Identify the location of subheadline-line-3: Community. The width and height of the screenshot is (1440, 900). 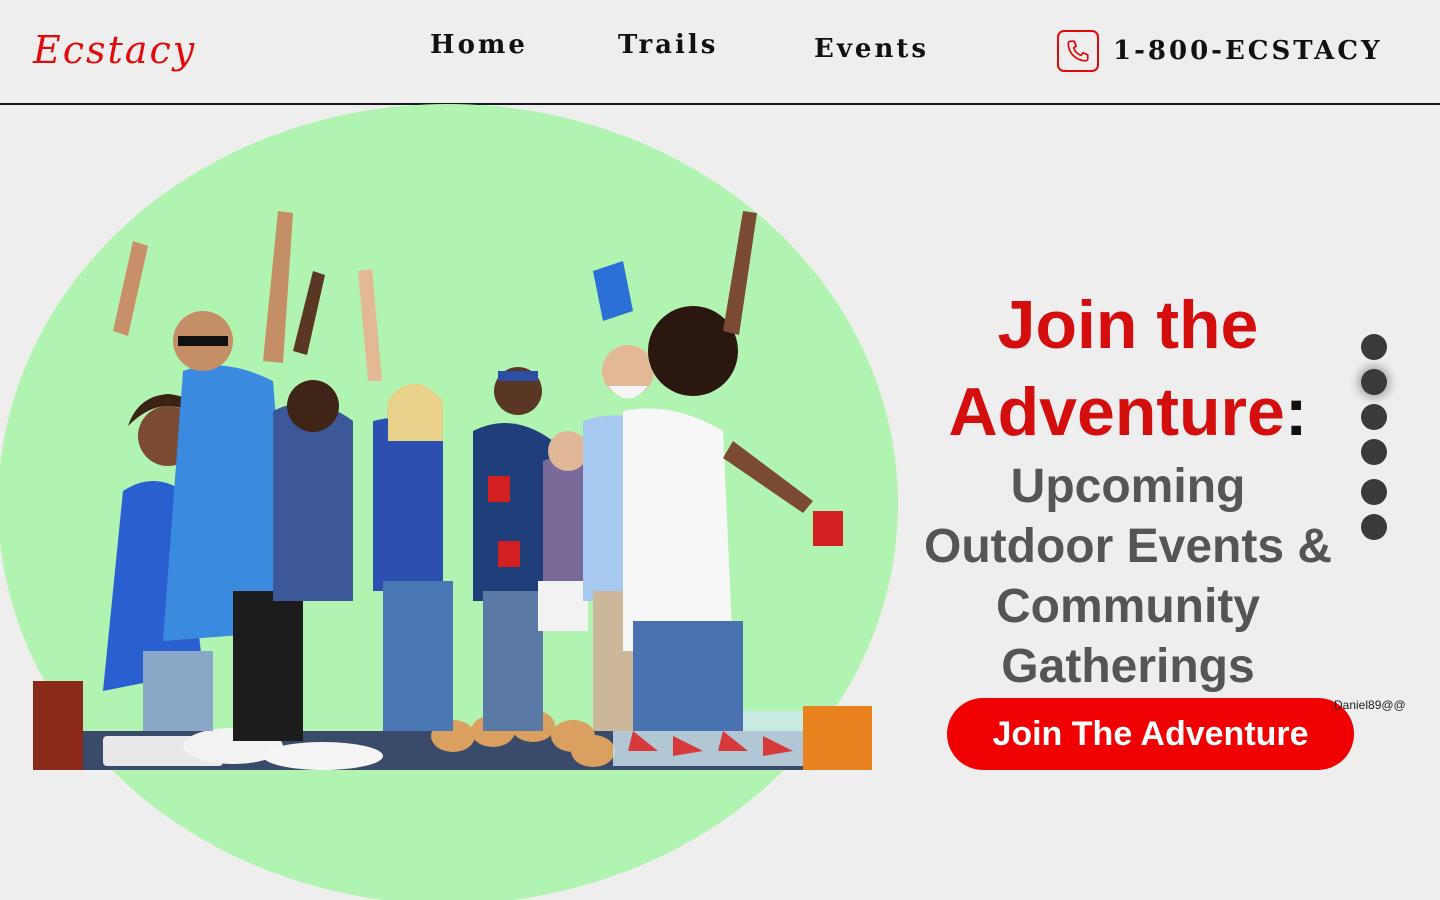
(1128, 606).